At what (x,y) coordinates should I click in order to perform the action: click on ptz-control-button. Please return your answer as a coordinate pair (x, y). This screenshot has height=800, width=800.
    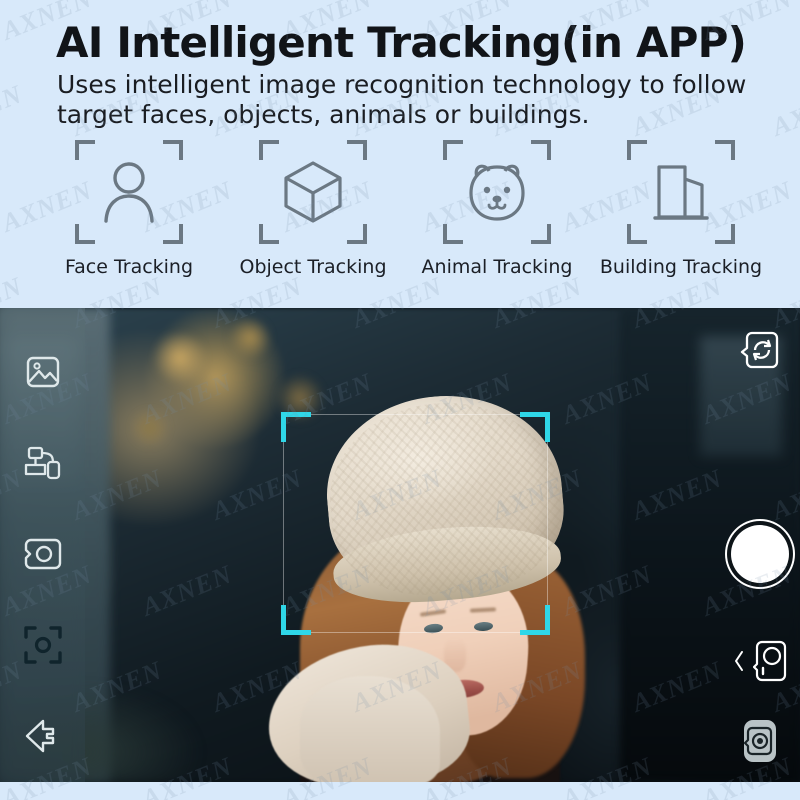
    Looking at the image, I should click on (42, 462).